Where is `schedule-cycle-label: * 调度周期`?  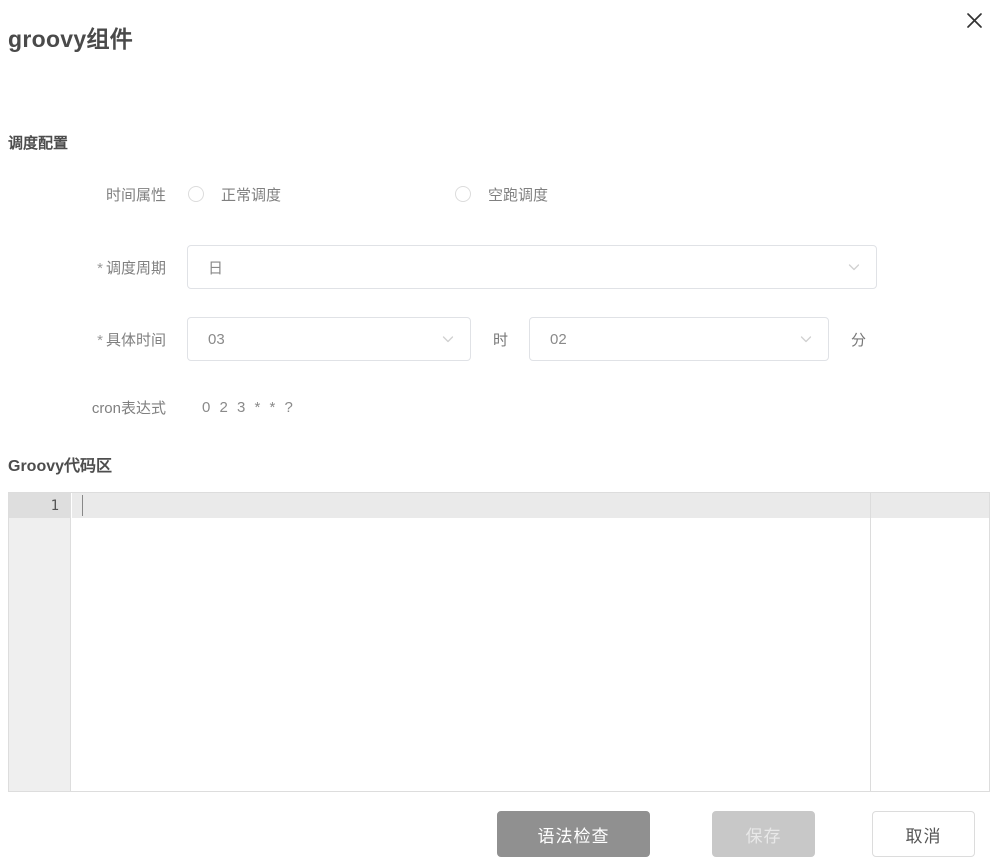
schedule-cycle-label: * 调度周期 is located at coordinates (83, 267).